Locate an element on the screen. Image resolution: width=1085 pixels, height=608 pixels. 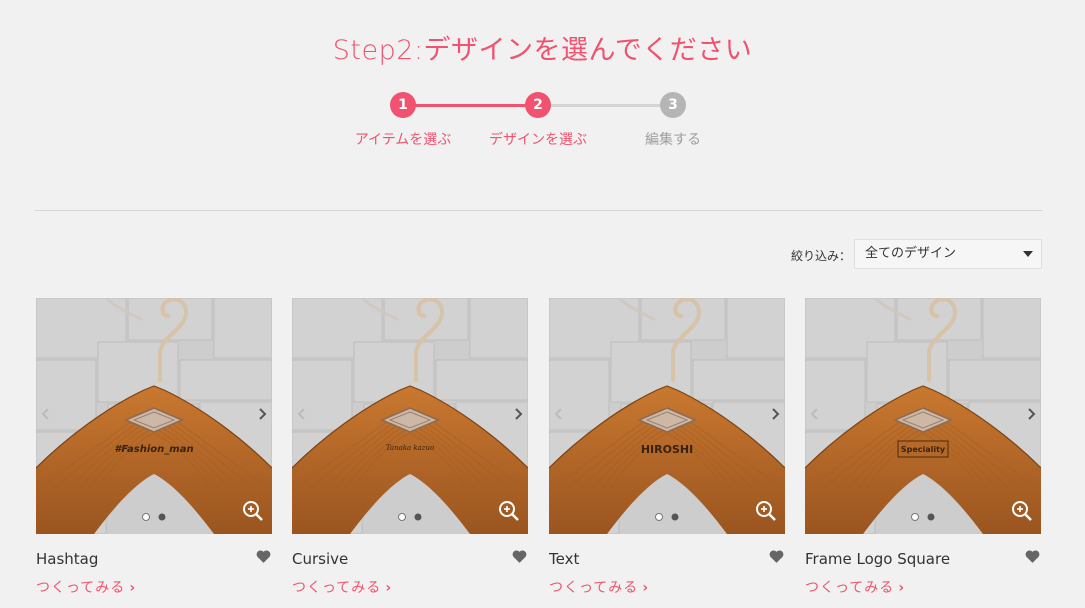
dropdown-caret-icon is located at coordinates (1028, 254).